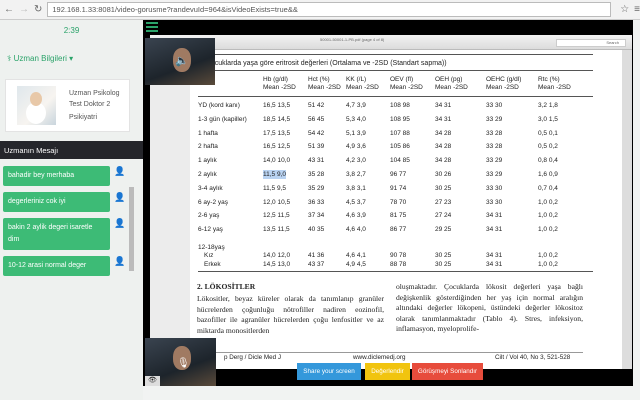 This screenshot has width=640, height=400. What do you see at coordinates (277, 119) in the screenshot?
I see `table-cell: 18,5 14,5` at bounding box center [277, 119].